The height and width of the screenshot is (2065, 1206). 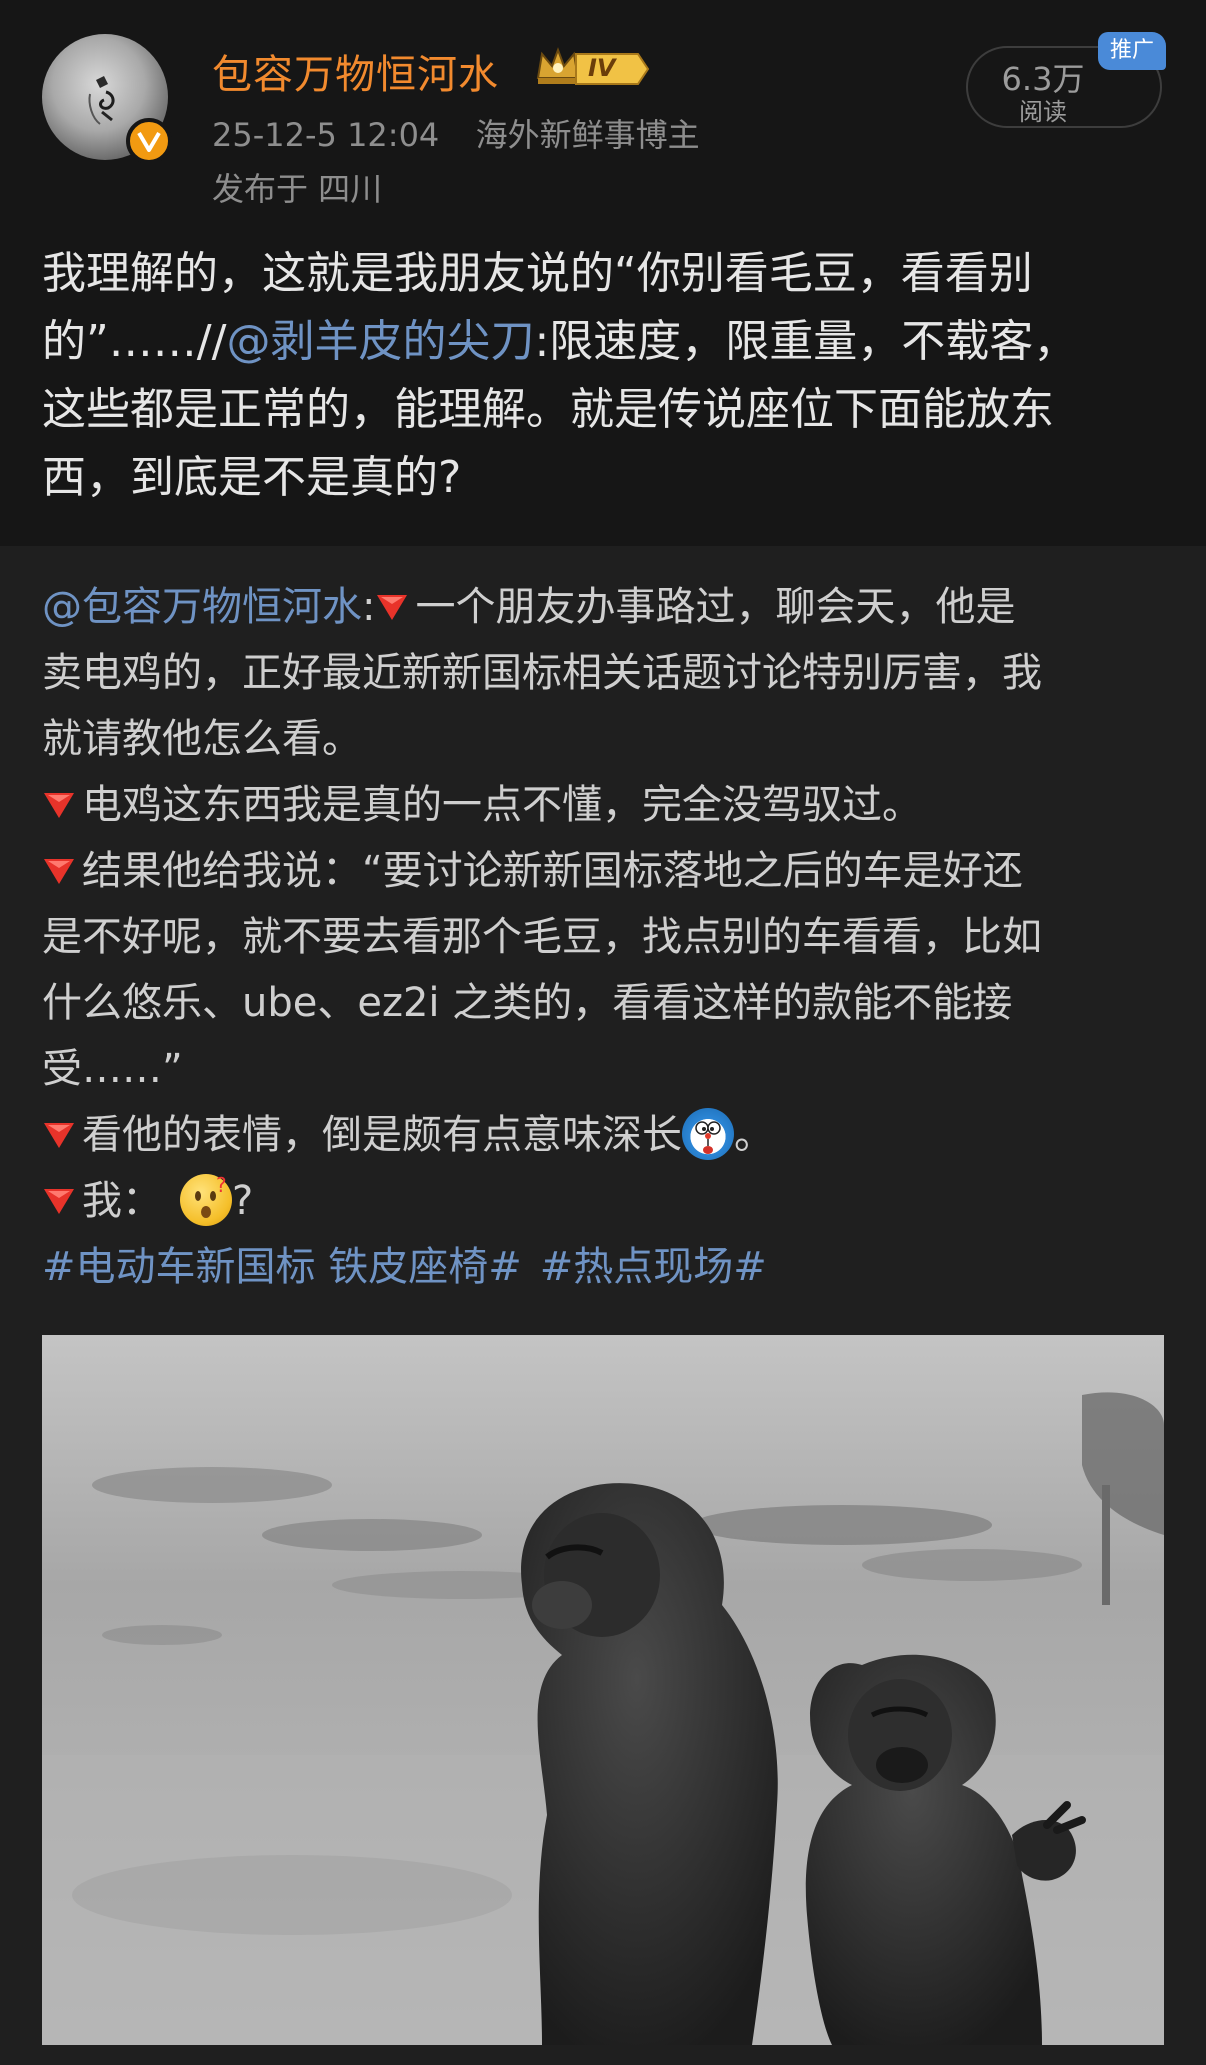 What do you see at coordinates (537, 273) in the screenshot?
I see `post-line: 我理解的，这就是我朋友说的“你别看毛豆，看看别` at bounding box center [537, 273].